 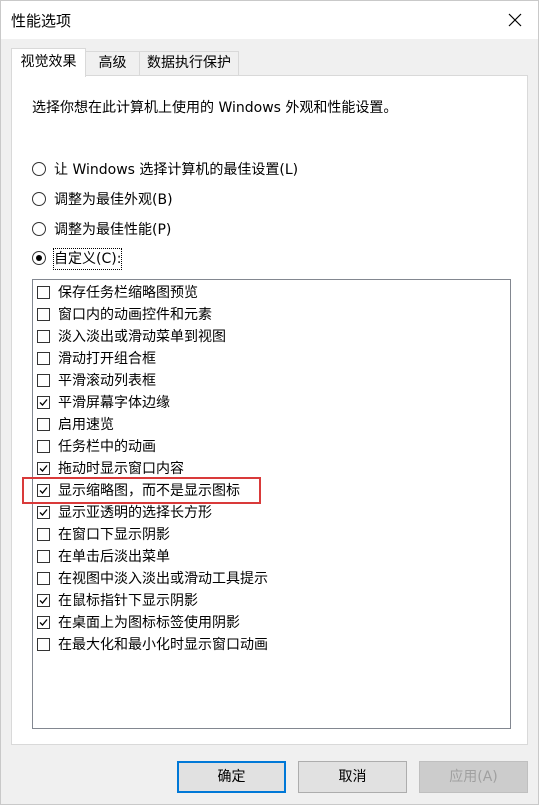 I want to click on title-bar: 性能选项, so click(x=269, y=20).